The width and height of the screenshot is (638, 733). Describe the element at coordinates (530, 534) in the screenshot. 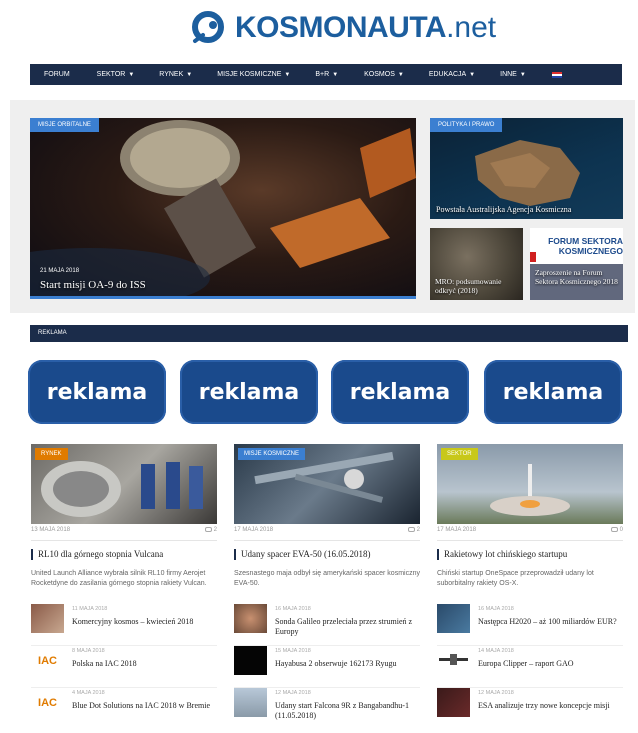

I see `article-meta: 17 MAJA 2018 0` at that location.